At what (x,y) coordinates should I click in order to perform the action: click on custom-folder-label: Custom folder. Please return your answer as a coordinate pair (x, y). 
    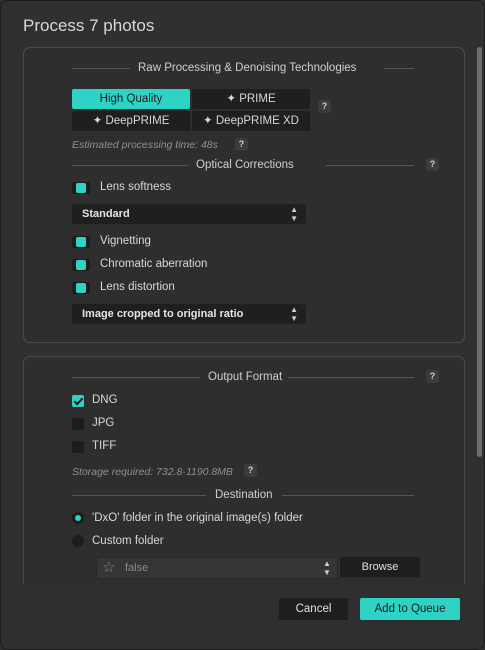
    Looking at the image, I should click on (128, 541).